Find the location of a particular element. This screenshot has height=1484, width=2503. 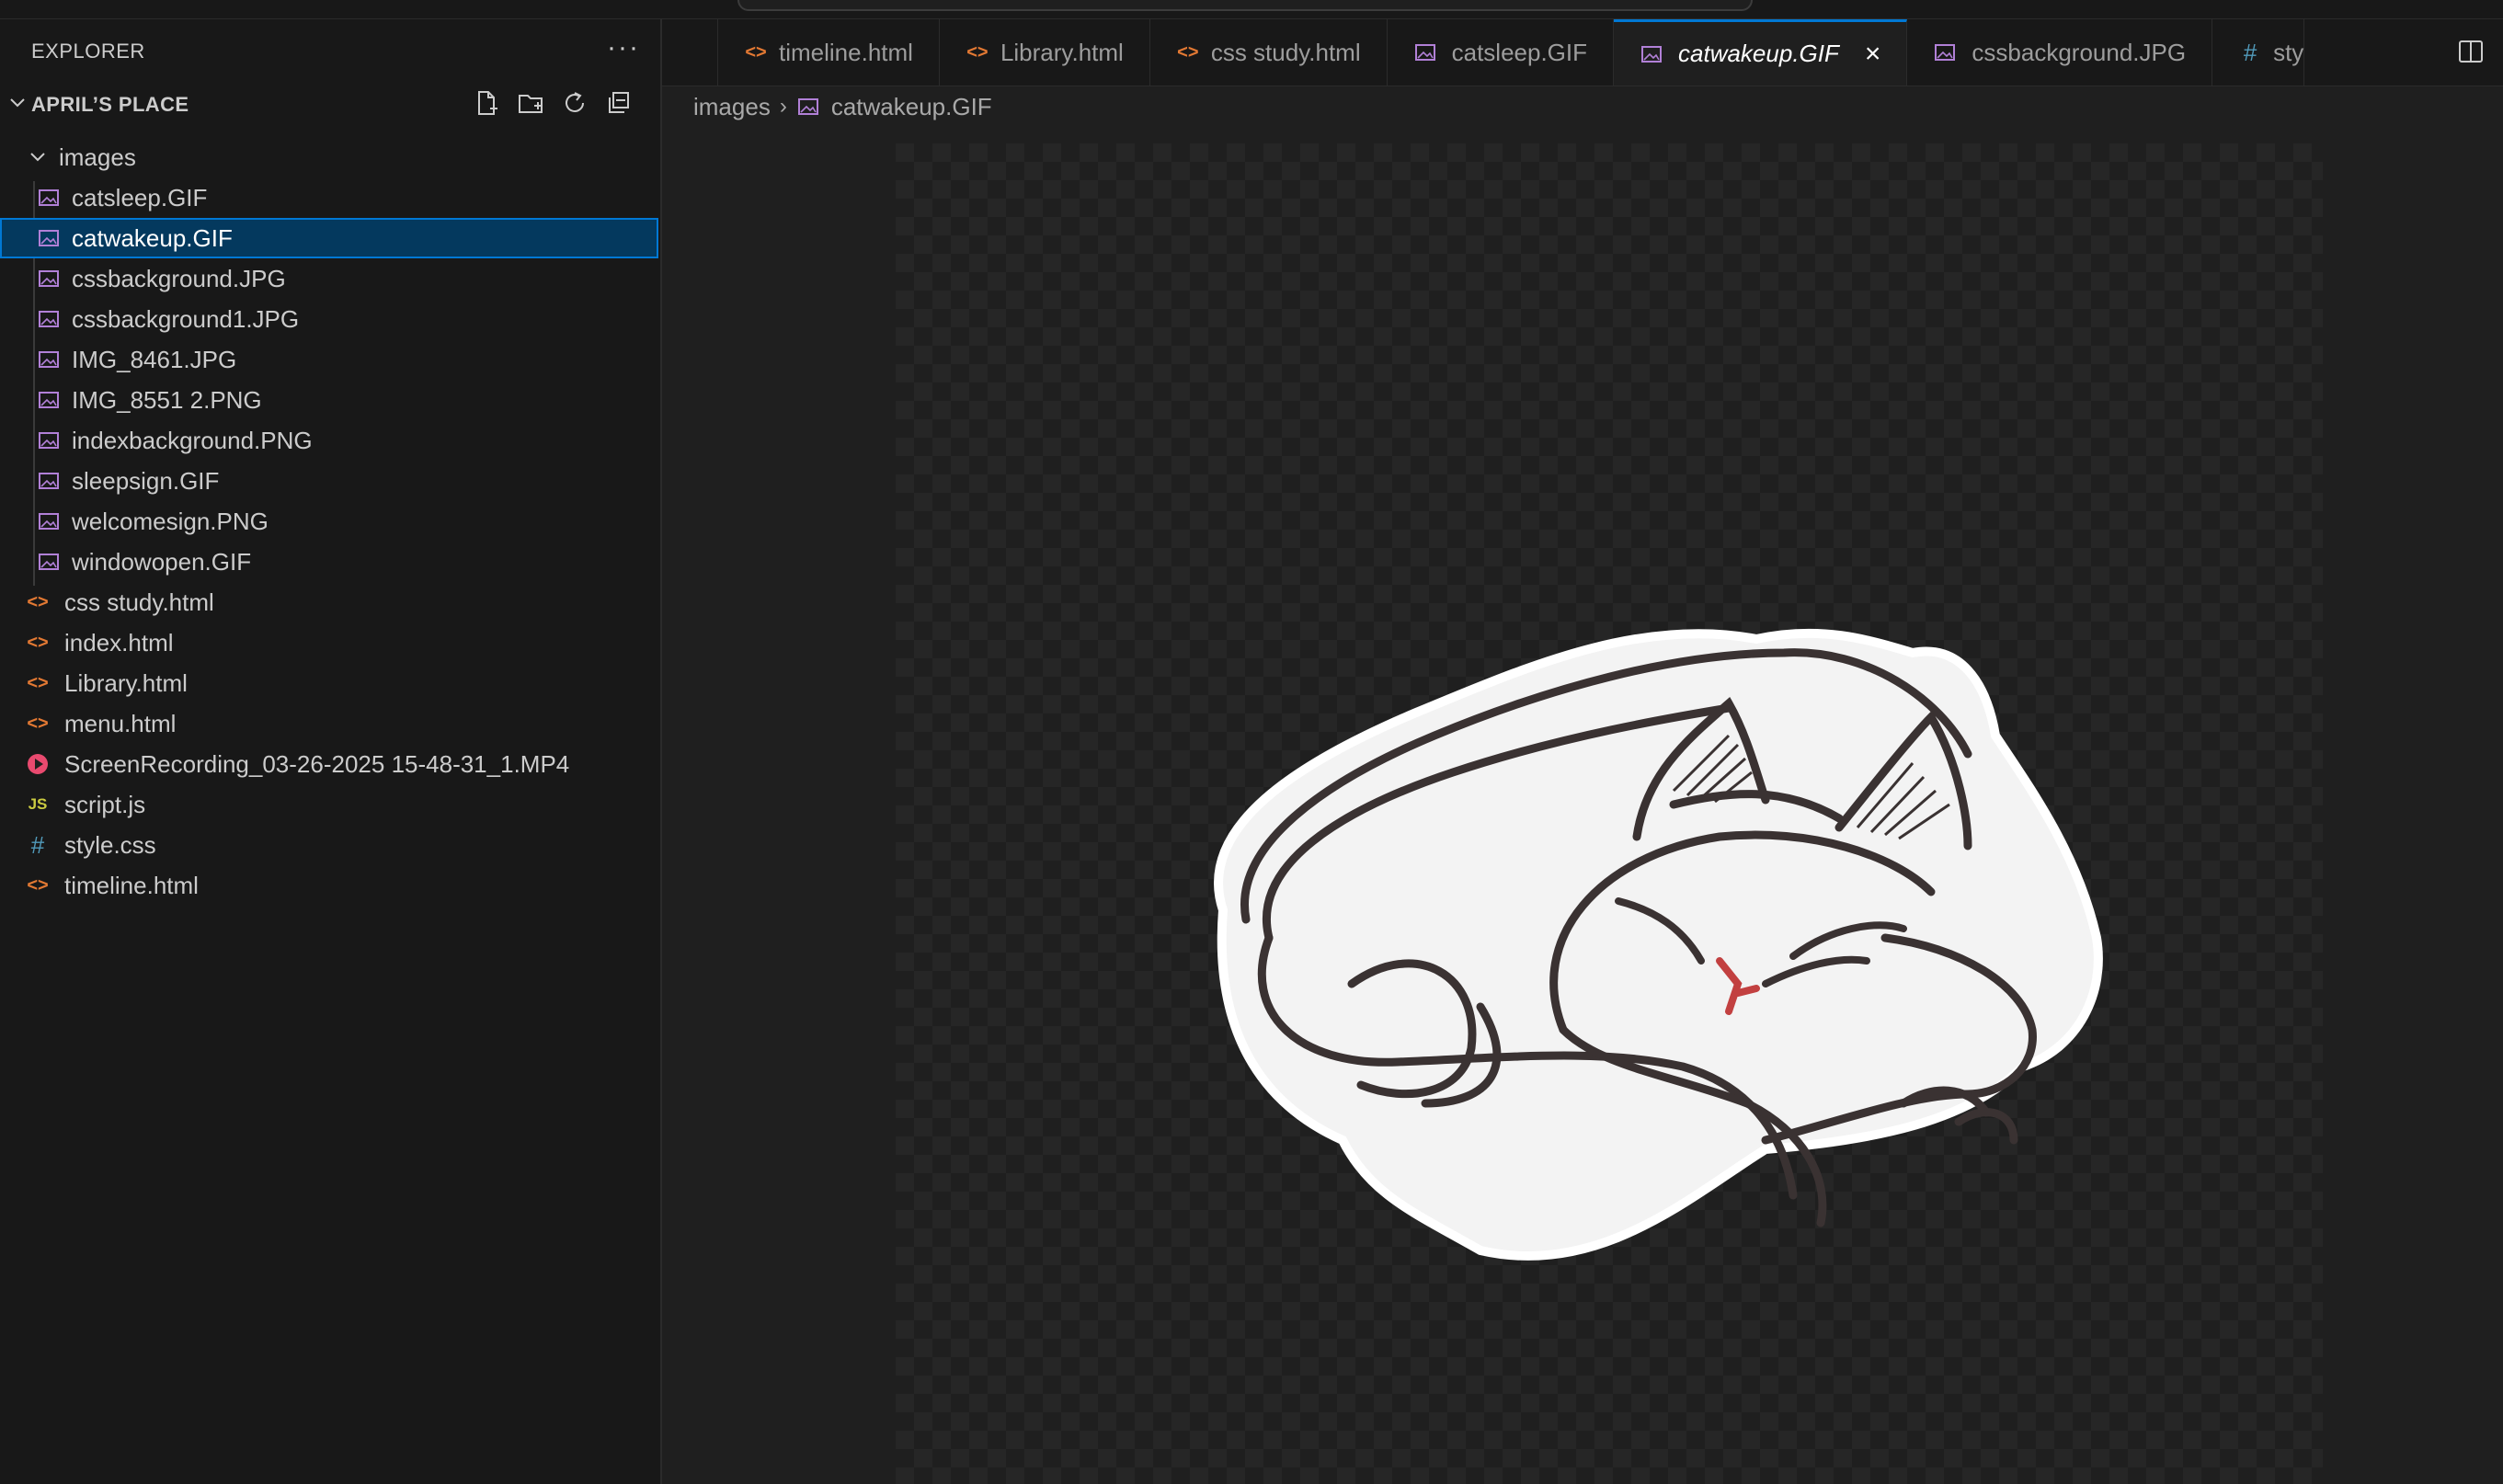

close-icon: × is located at coordinates (1873, 54).